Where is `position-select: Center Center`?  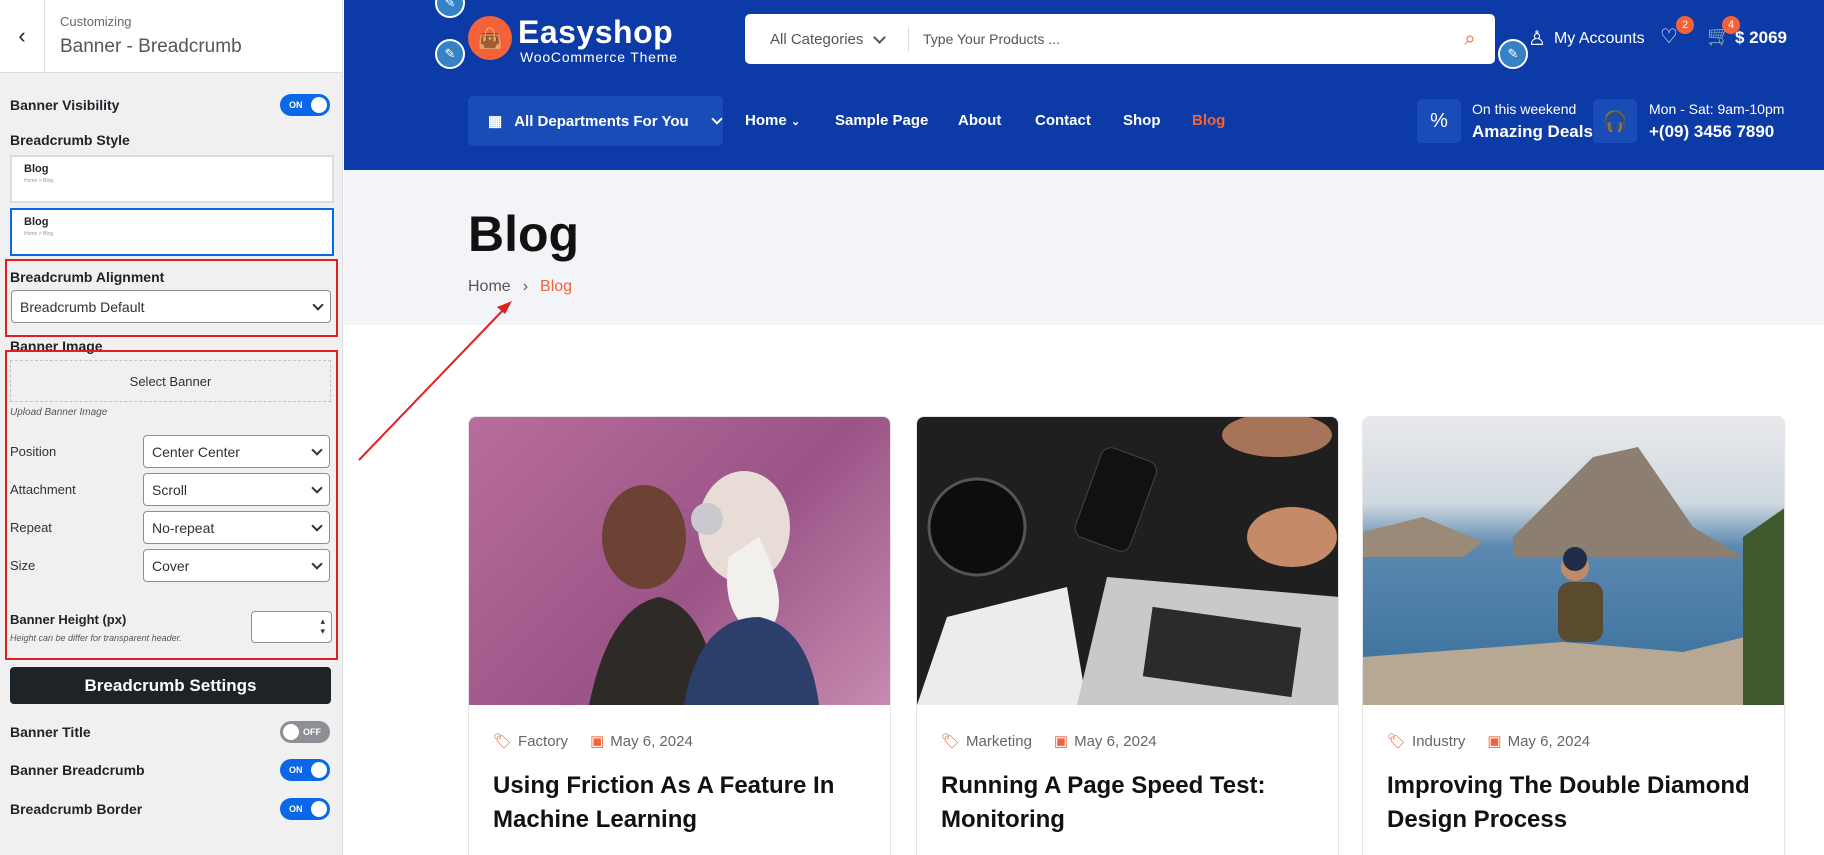 position-select: Center Center is located at coordinates (236, 451).